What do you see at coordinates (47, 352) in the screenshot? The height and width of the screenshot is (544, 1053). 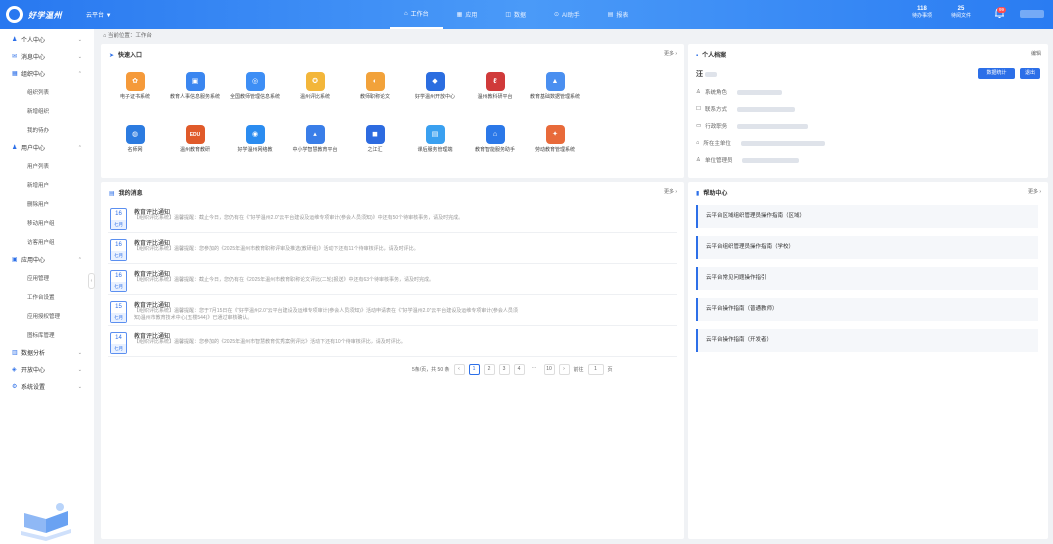 I see `sidebar-group-item: ▥ 数据分析 ⌄` at bounding box center [47, 352].